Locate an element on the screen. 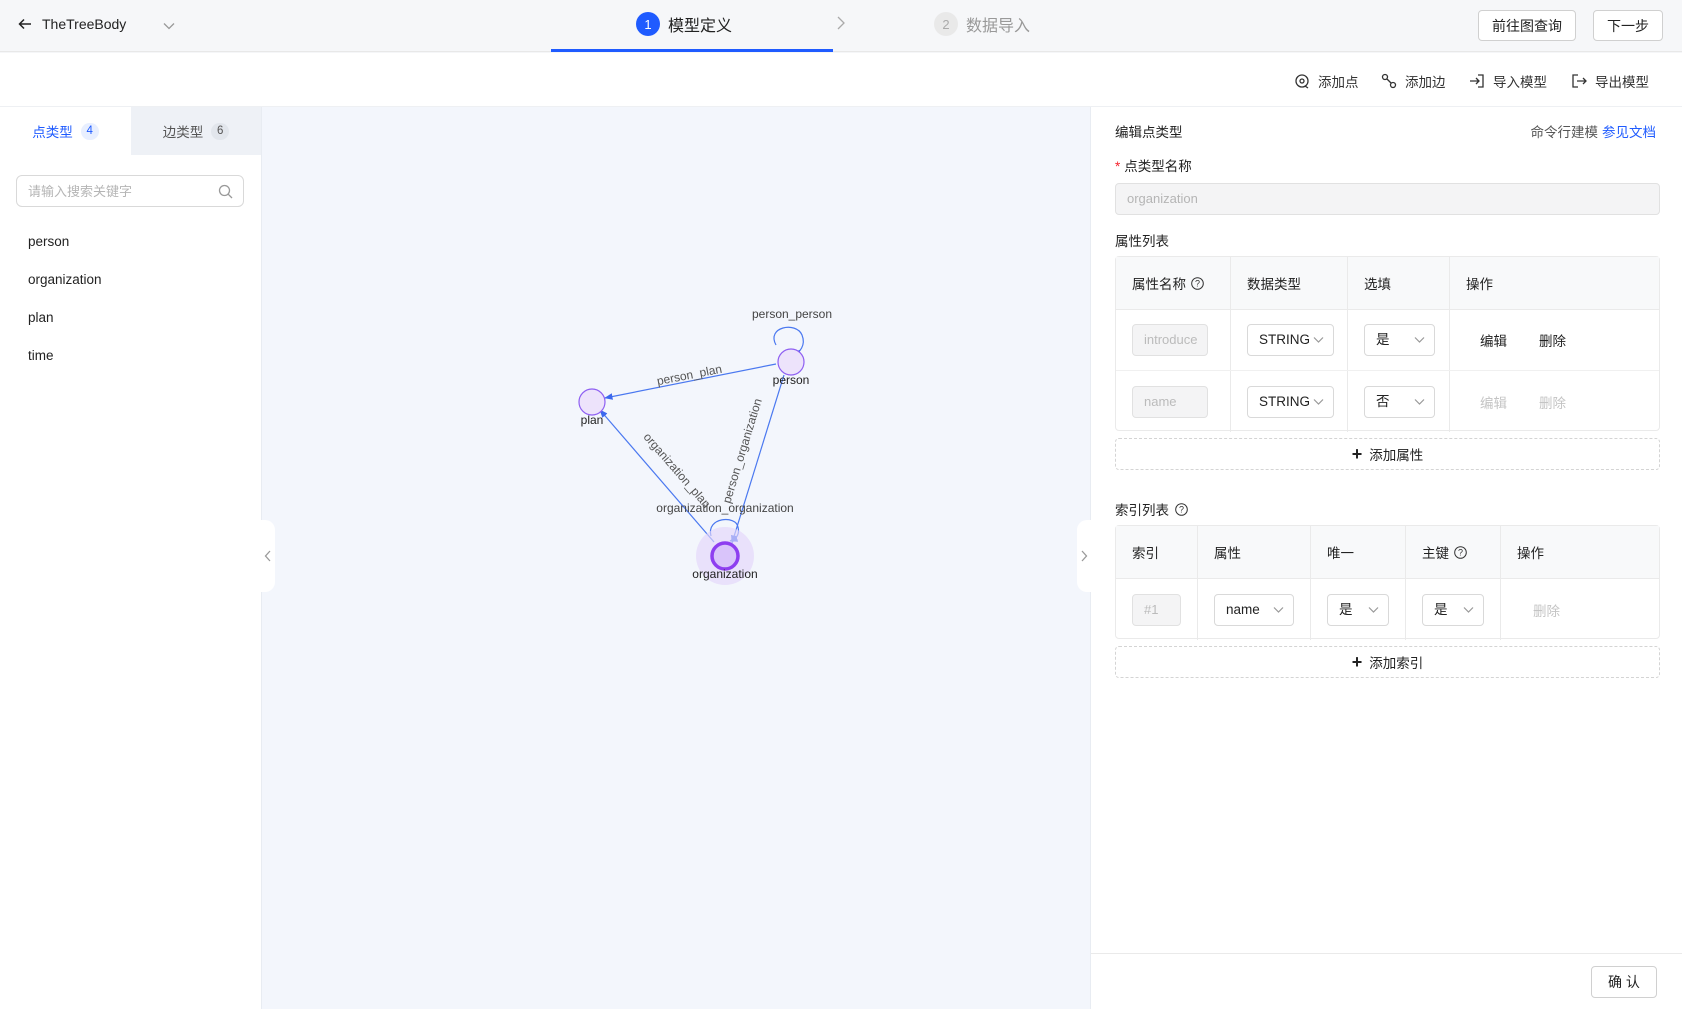  count-badge: 6 is located at coordinates (220, 131).